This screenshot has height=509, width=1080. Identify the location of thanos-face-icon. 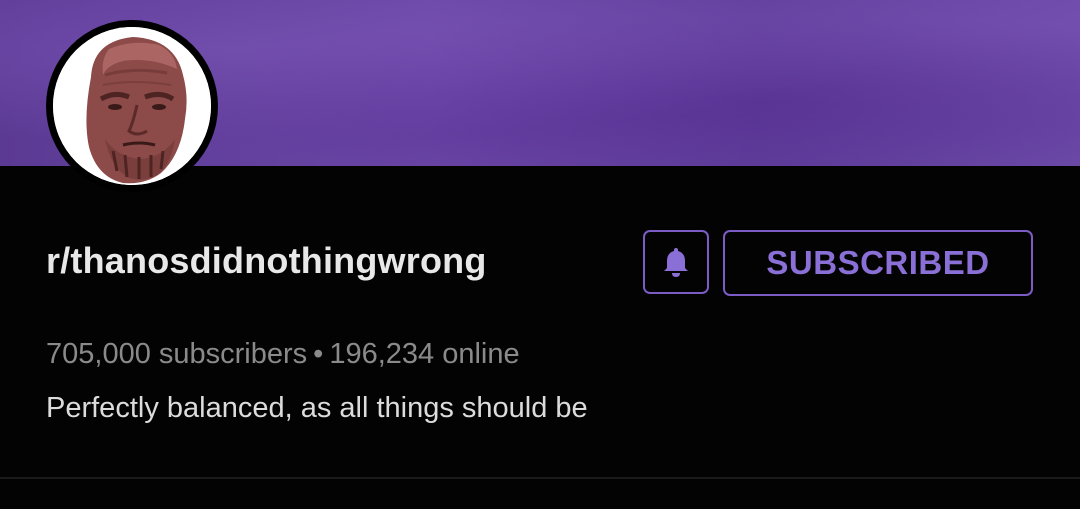
(132, 106).